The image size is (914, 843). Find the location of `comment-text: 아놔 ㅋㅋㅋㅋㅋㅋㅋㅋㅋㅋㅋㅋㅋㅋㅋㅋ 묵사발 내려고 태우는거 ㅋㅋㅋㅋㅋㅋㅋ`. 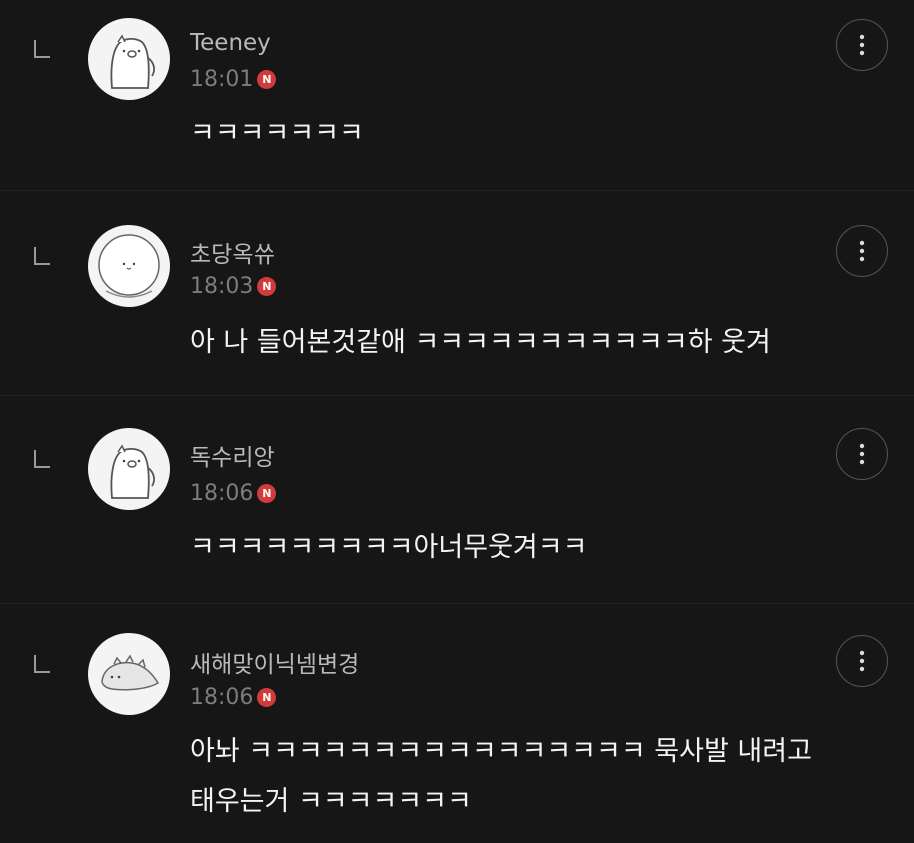

comment-text: 아놔 ㅋㅋㅋㅋㅋㅋㅋㅋㅋㅋㅋㅋㅋㅋㅋㅋ 묵사발 내려고 태우는거 ㅋㅋㅋㅋㅋㅋㅋ is located at coordinates (501, 776).